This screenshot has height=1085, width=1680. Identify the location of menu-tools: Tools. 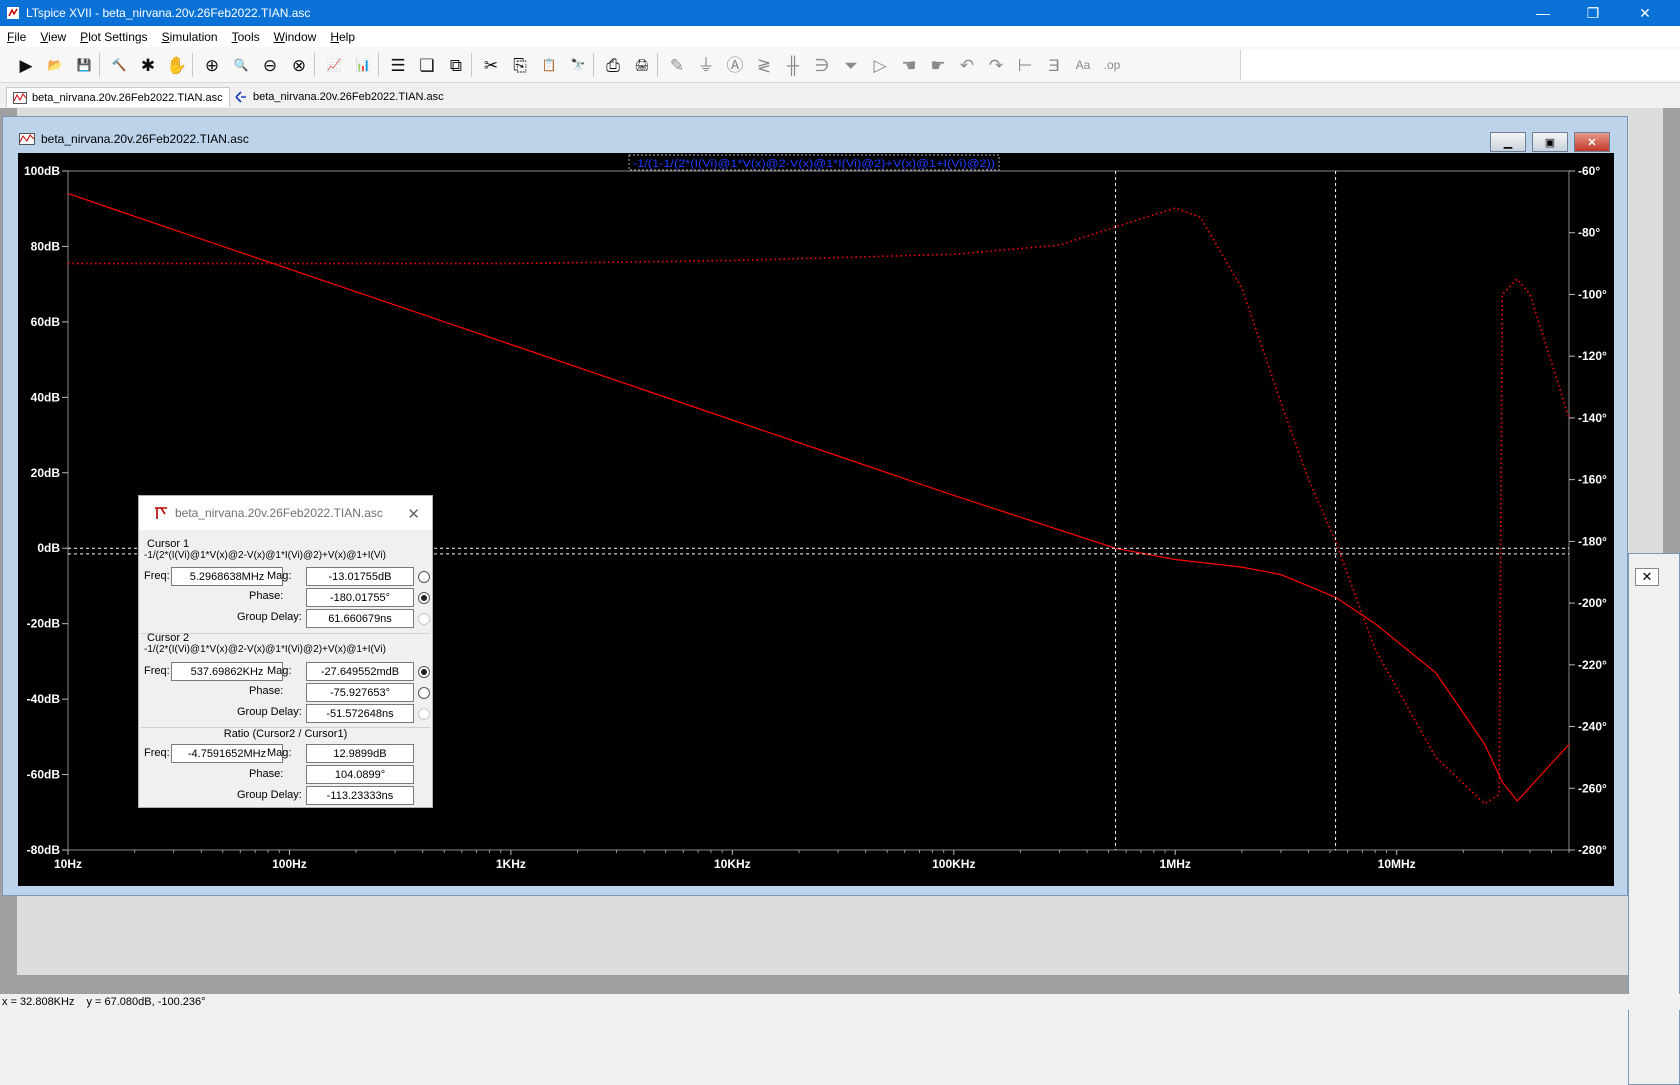
(246, 37).